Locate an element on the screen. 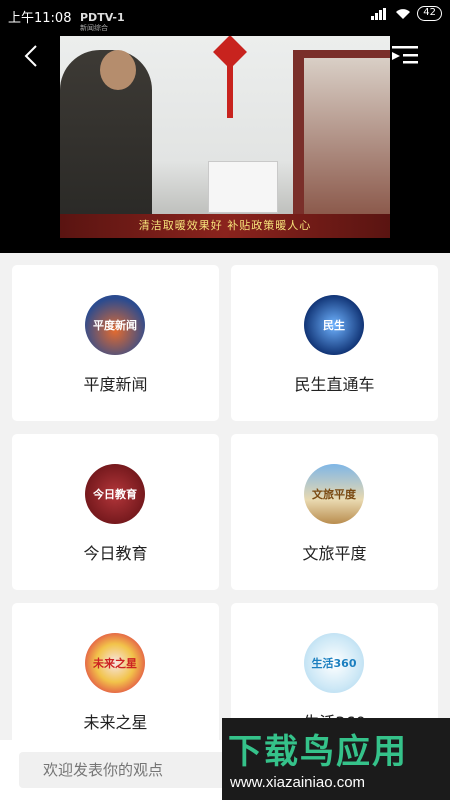 This screenshot has width=450, height=800. column-card-education: 今日教育 今日教育 is located at coordinates (115, 512).